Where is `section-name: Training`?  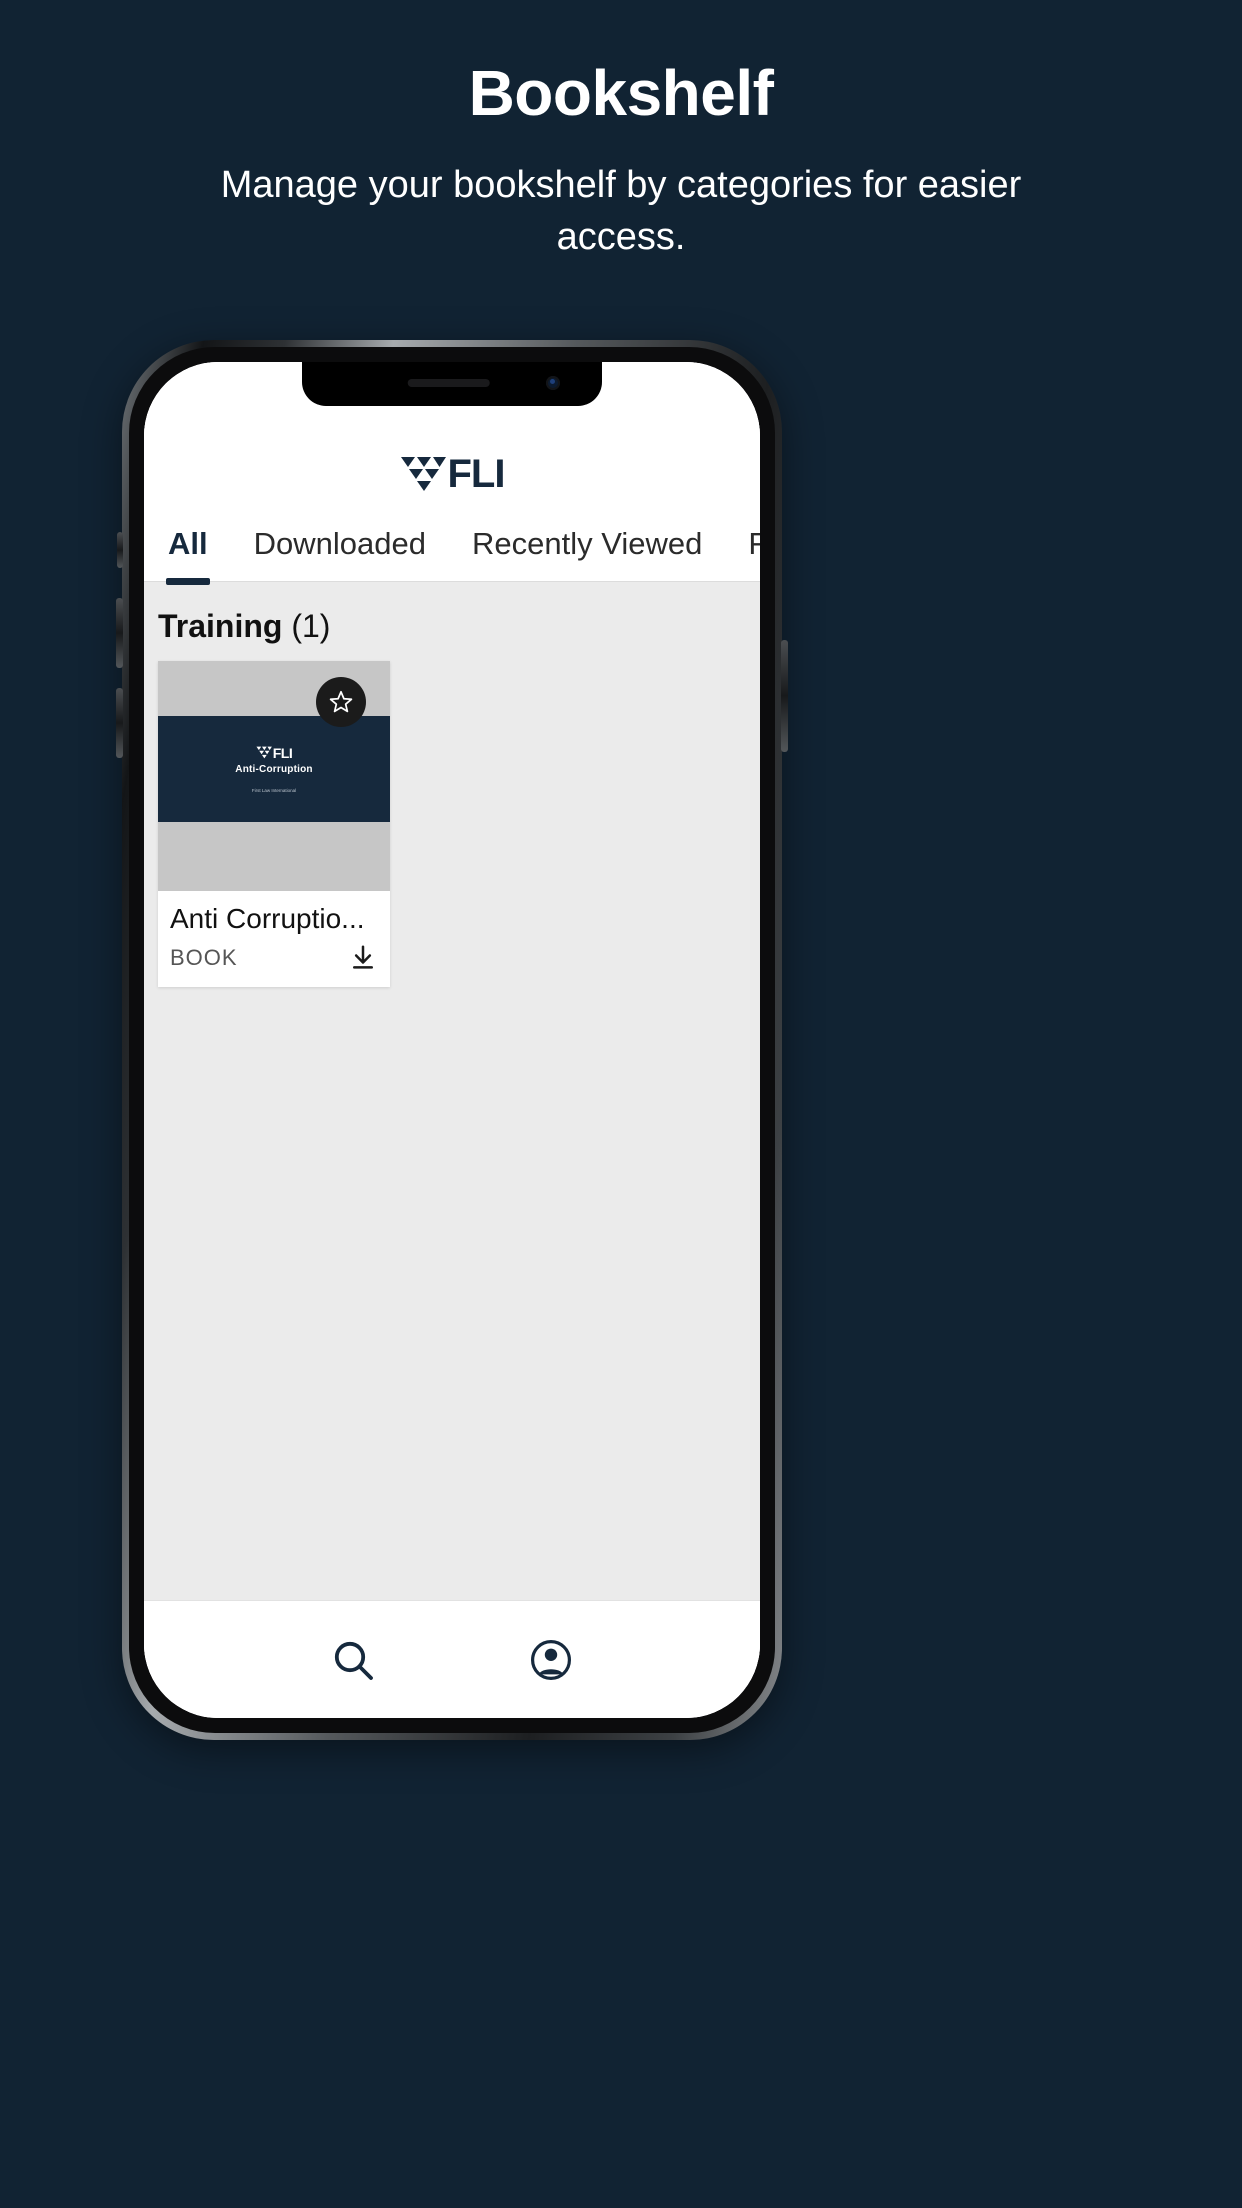 section-name: Training is located at coordinates (220, 626).